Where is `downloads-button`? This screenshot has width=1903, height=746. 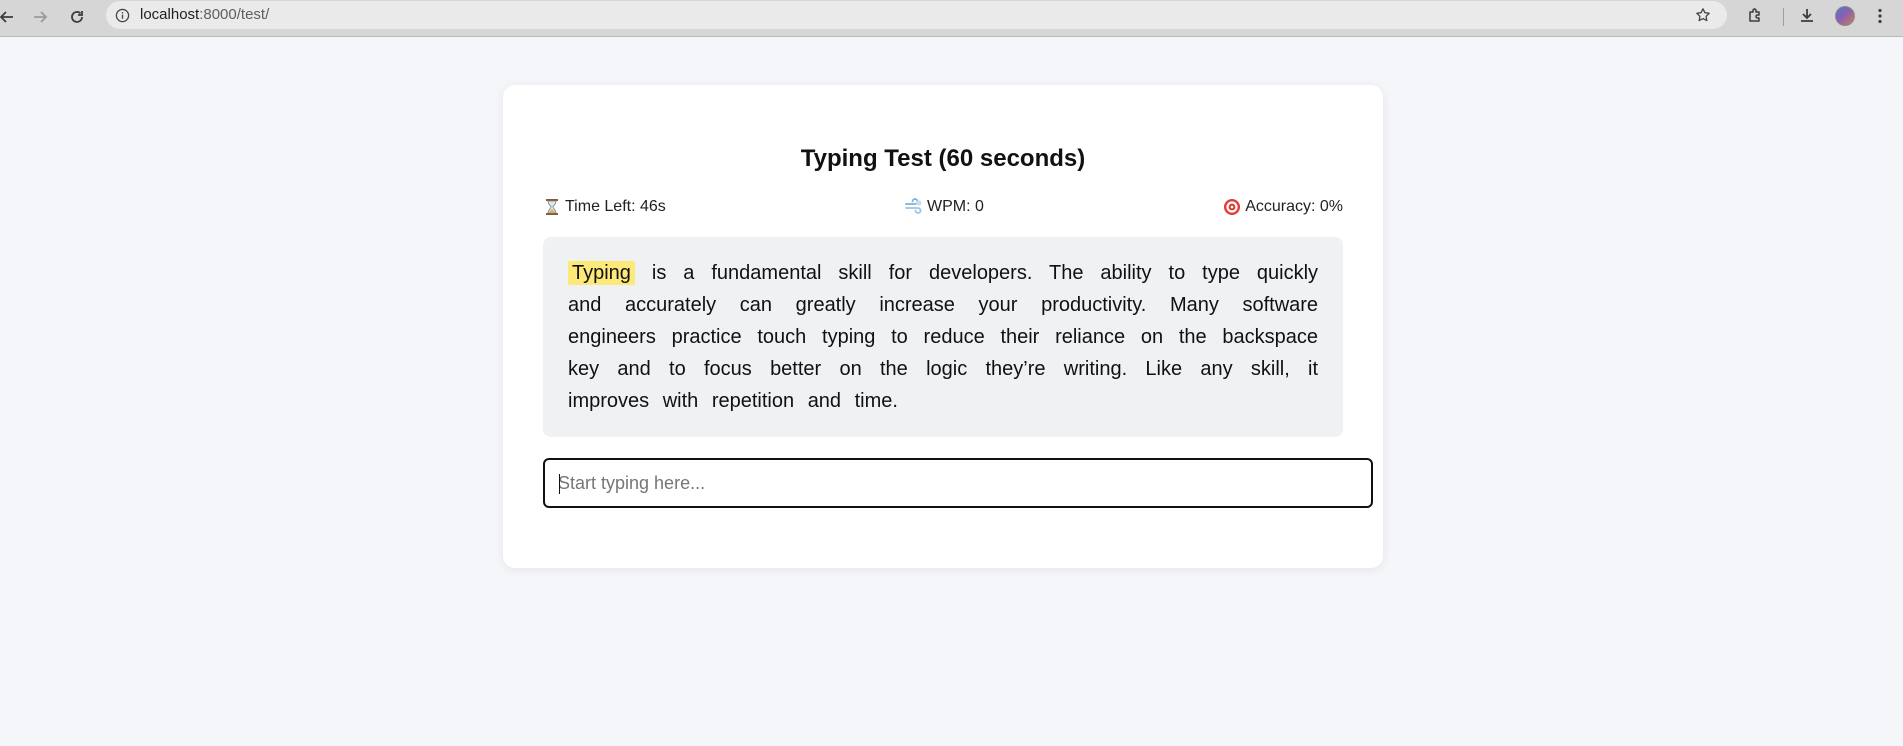
downloads-button is located at coordinates (1807, 16).